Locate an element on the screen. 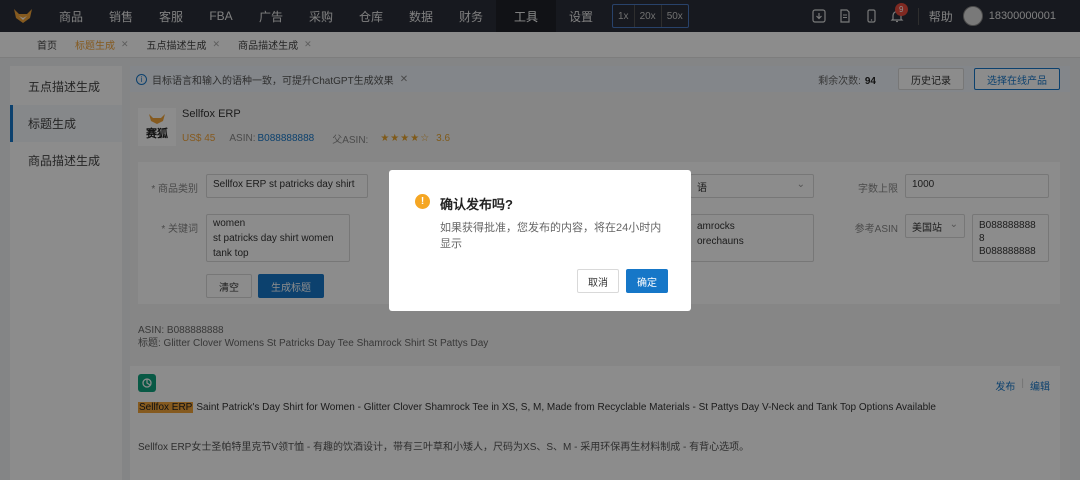 The image size is (1080, 480). cancel-button: 取消 is located at coordinates (598, 281).